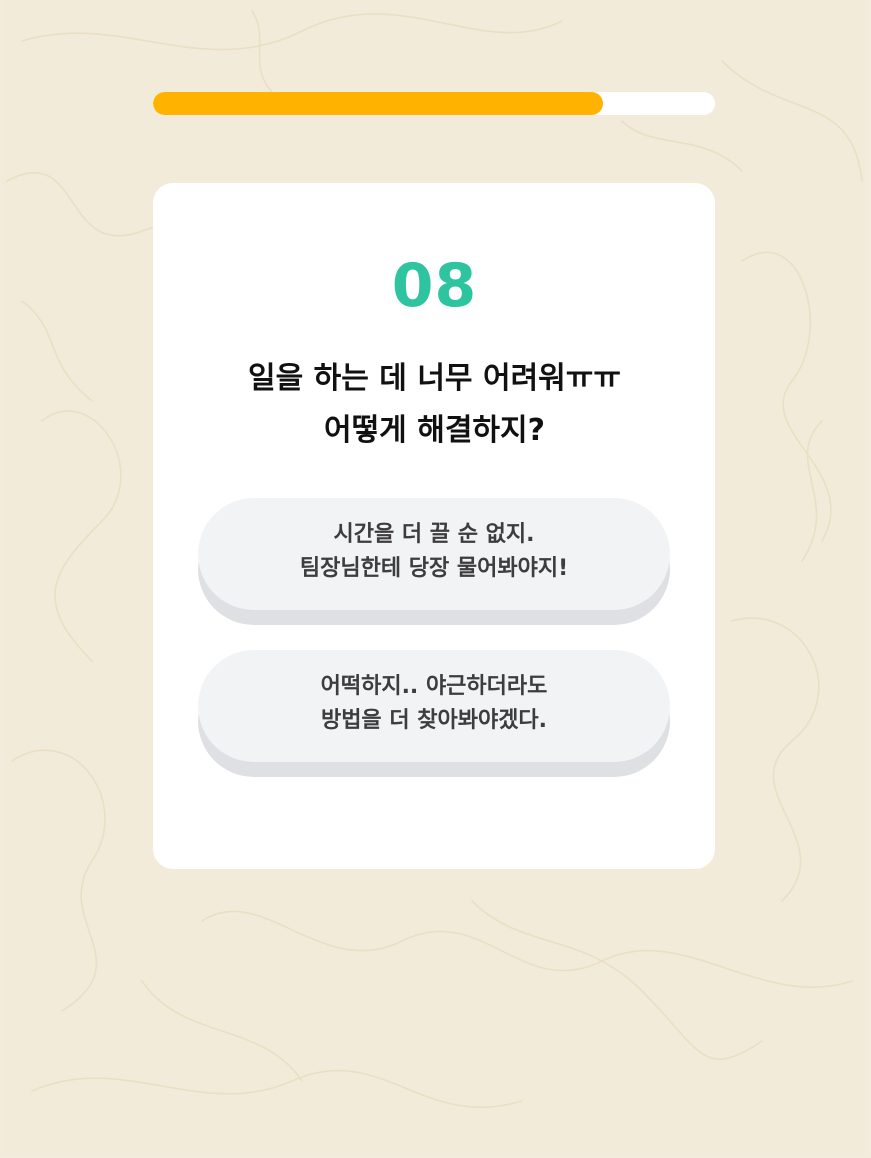  Describe the element at coordinates (434, 286) in the screenshot. I see `question-number: 08` at that location.